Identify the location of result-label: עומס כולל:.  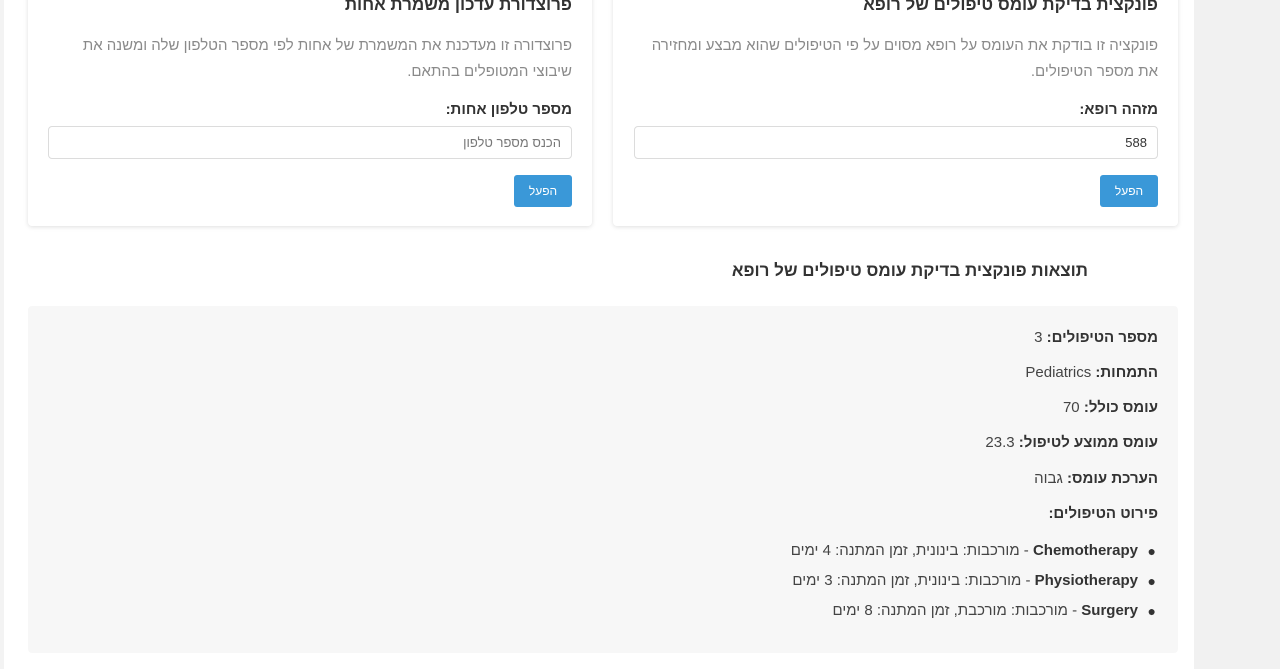
(1120, 407).